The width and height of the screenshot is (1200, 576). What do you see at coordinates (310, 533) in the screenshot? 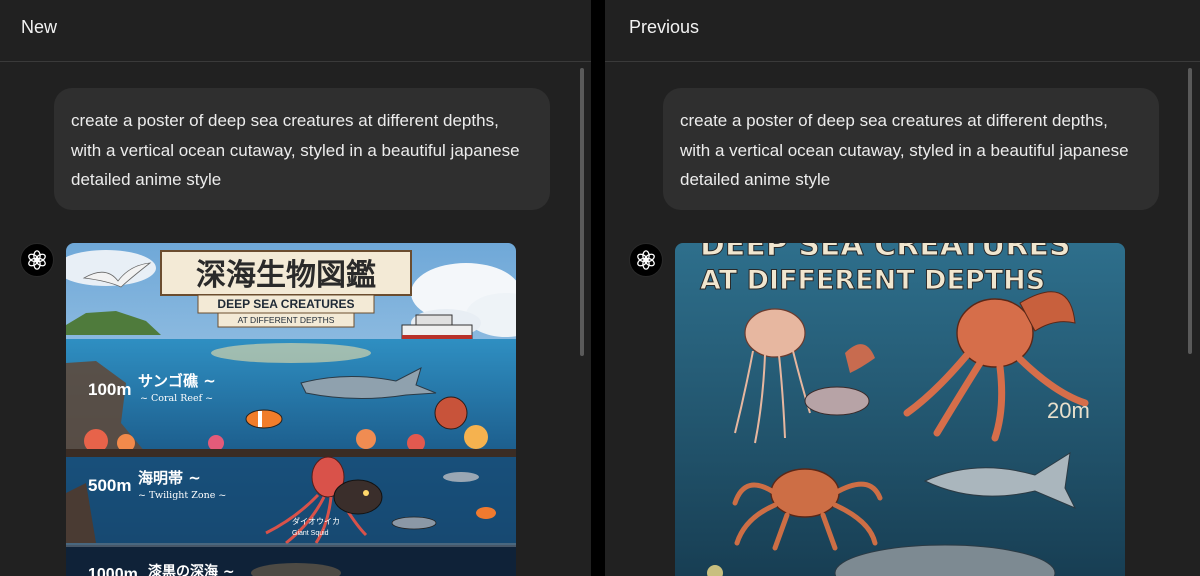
I see `creature-label-en: Giant Squid` at bounding box center [310, 533].